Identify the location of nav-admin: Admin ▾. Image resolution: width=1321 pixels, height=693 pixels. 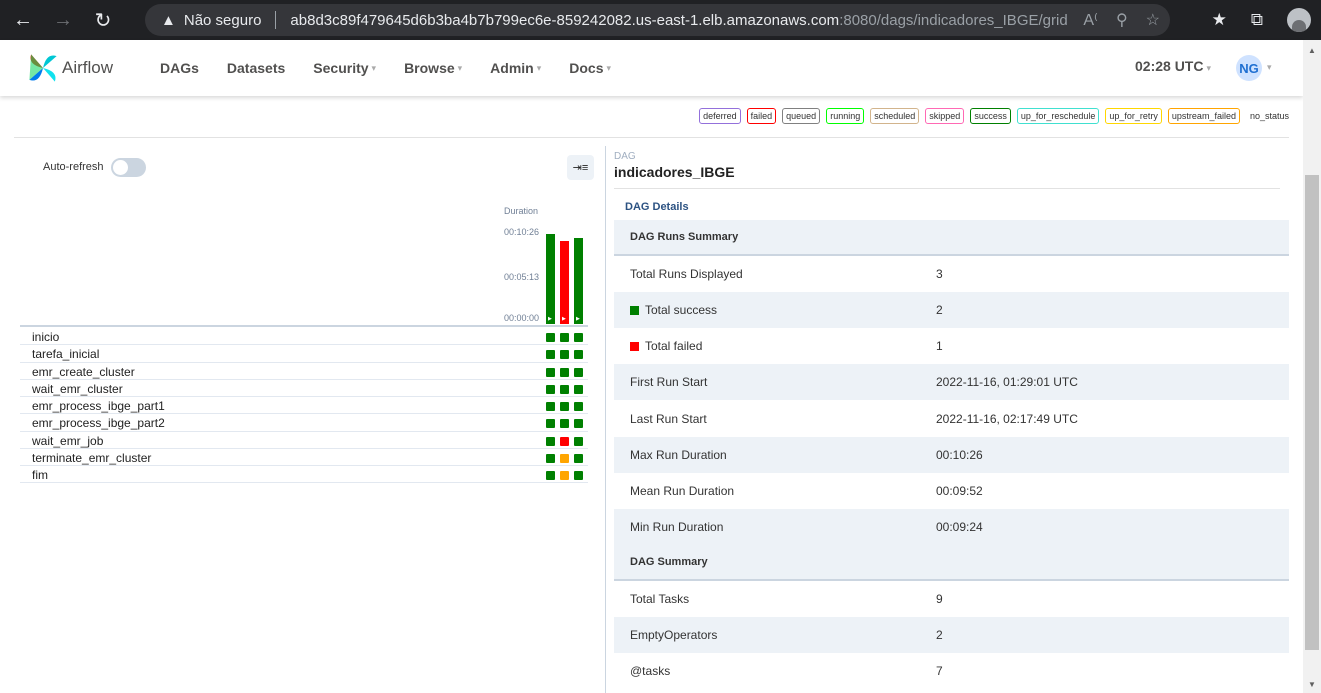
(515, 68).